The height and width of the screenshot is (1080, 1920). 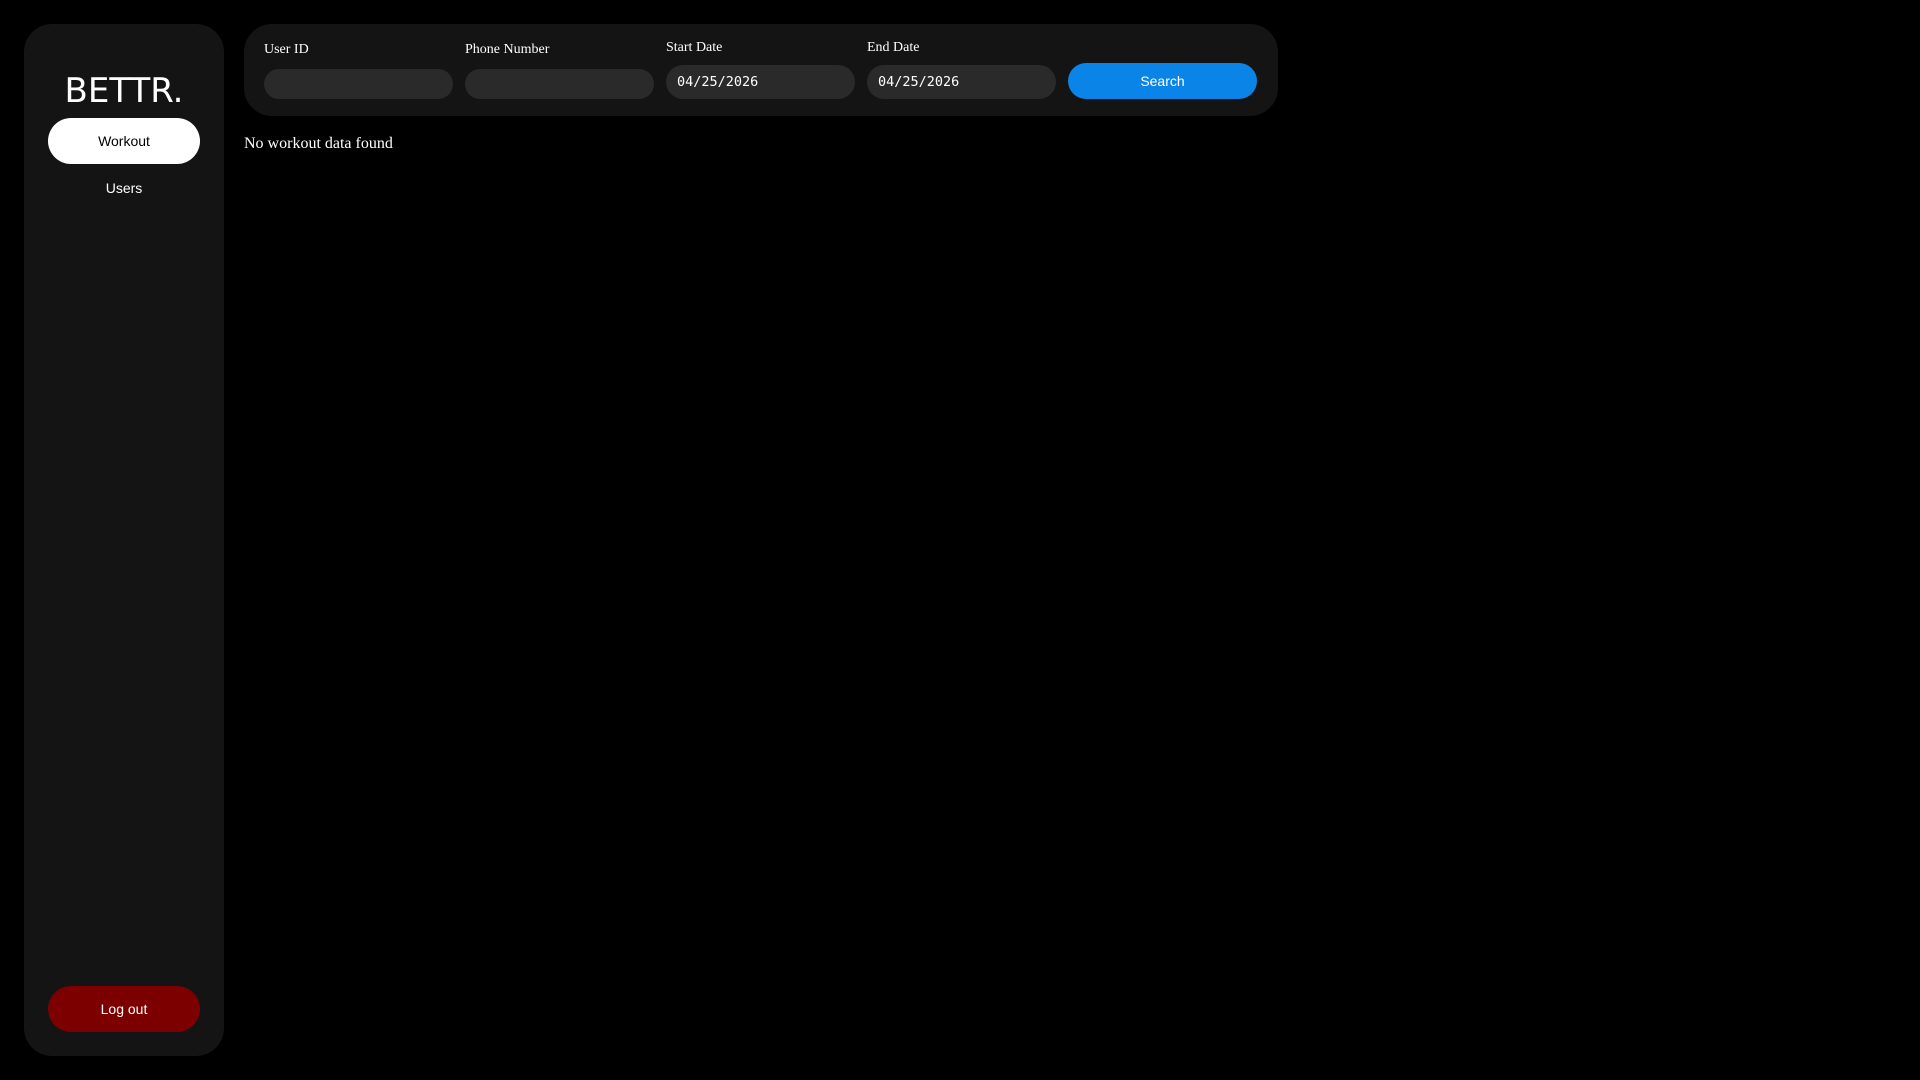 I want to click on end-date-input: 04/25/2026, so click(x=961, y=82).